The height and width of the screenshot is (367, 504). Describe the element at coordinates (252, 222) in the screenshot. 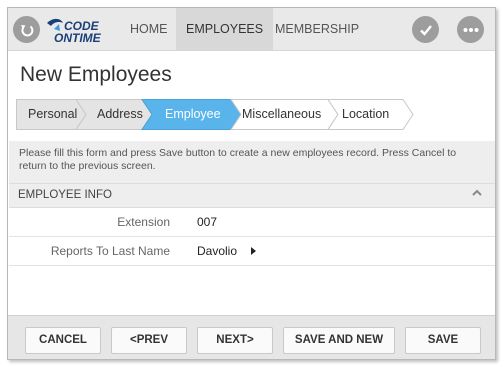

I see `field-row-extension: Extension 007` at that location.